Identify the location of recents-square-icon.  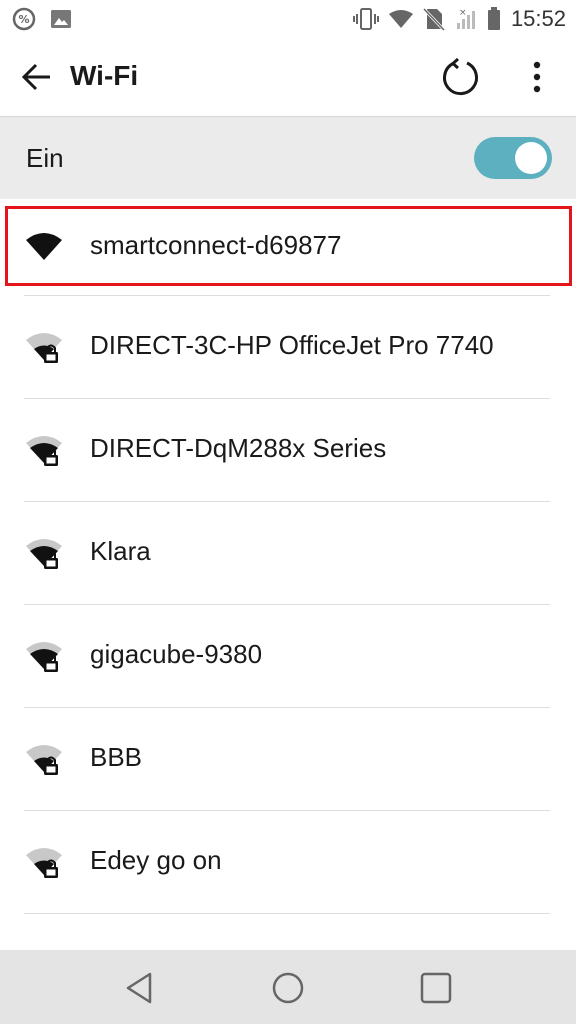
(436, 988).